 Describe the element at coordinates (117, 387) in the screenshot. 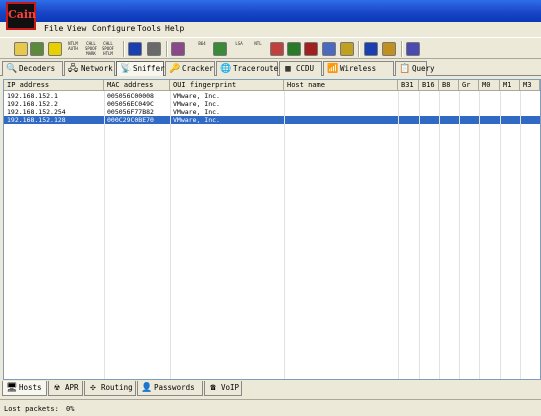

I see `tab-label: Routing` at that location.